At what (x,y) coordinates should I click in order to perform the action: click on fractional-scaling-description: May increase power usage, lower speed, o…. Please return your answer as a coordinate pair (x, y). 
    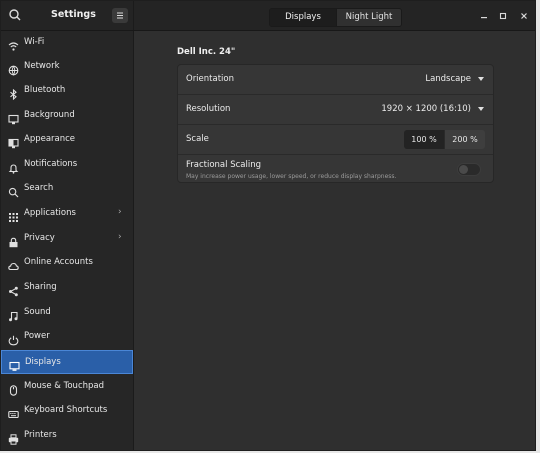
    Looking at the image, I should click on (291, 176).